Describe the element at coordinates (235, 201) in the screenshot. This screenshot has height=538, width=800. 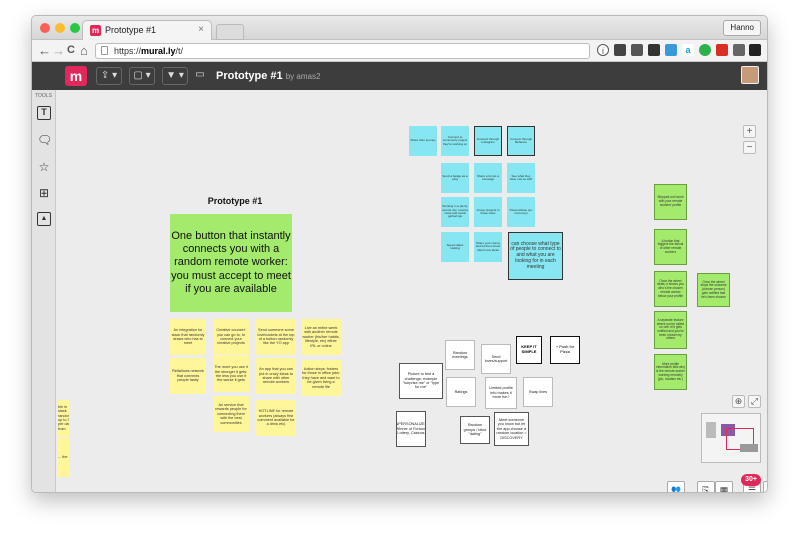
I see `board-heading: Prototype #1` at that location.